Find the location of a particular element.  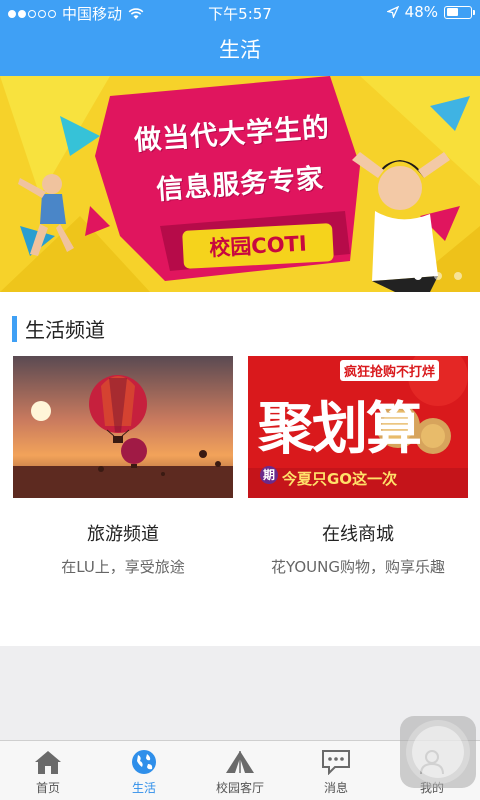

promo-badge: 期 is located at coordinates (269, 475).